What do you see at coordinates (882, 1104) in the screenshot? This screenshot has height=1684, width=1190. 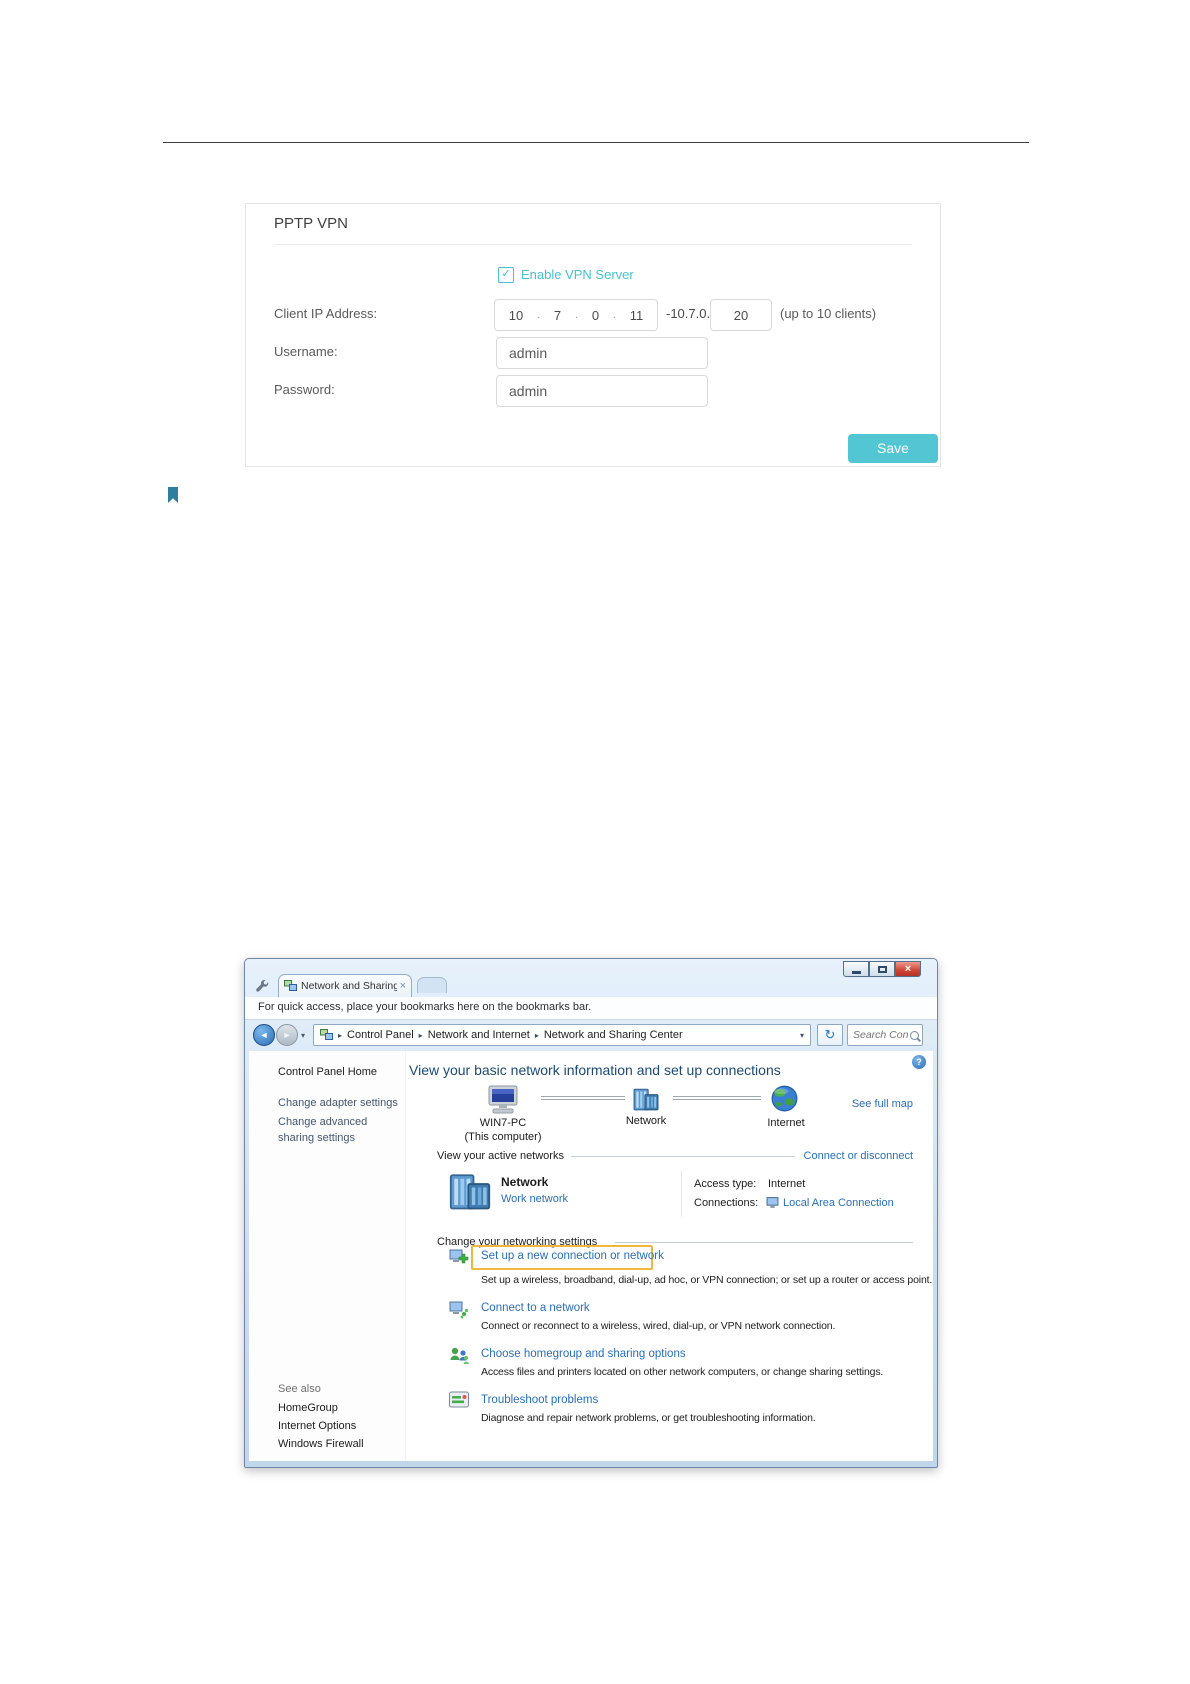 I see `see-full-map-link: See full map` at bounding box center [882, 1104].